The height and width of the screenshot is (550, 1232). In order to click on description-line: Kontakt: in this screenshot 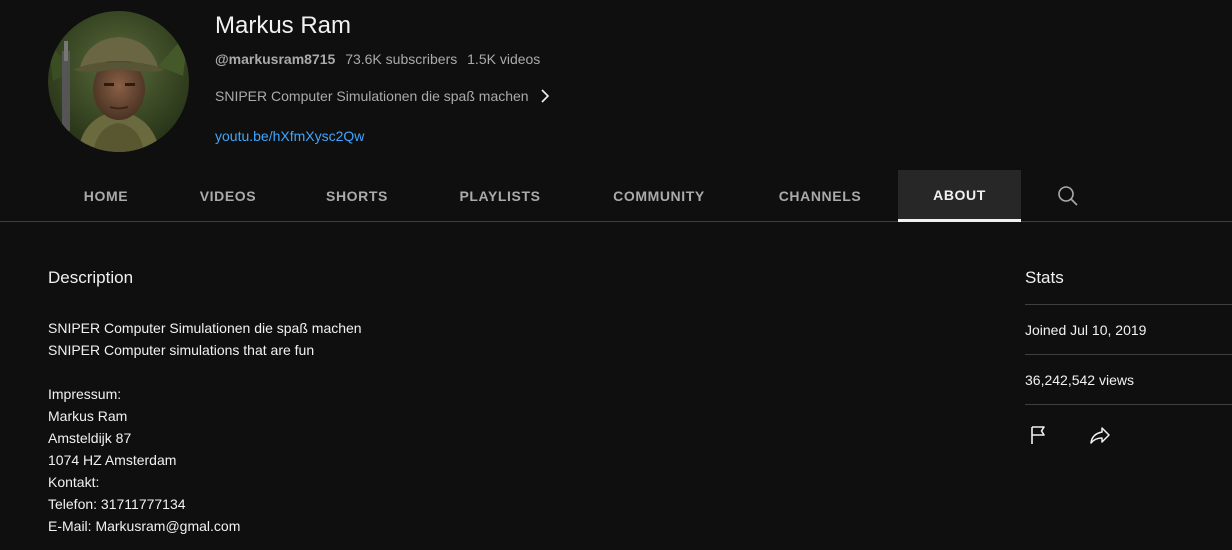, I will do `click(74, 482)`.